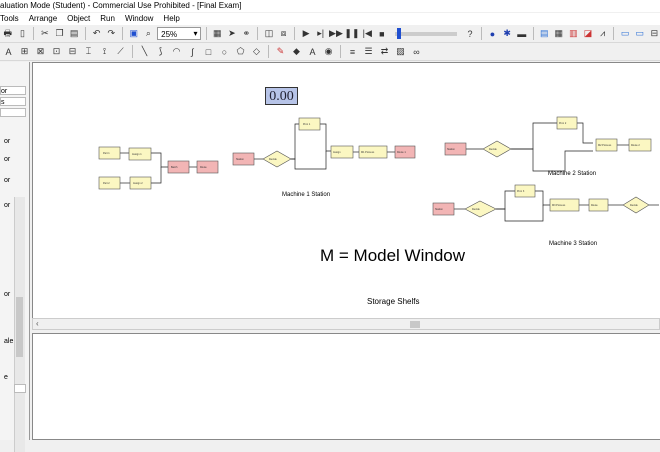  Describe the element at coordinates (9, 19) in the screenshot. I see `menu-tools: Tools` at that location.